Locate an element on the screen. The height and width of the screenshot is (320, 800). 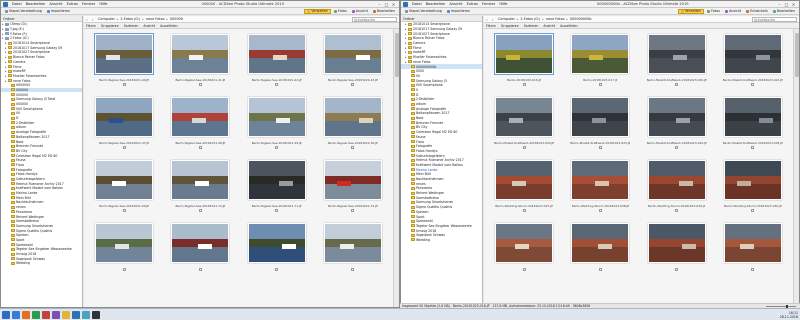
toolbar-button-verwalten: Verwalten is located at coordinates (691, 11).